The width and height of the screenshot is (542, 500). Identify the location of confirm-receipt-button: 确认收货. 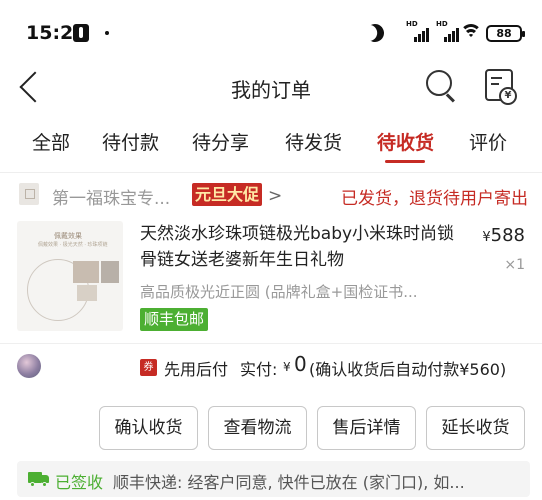
(148, 428).